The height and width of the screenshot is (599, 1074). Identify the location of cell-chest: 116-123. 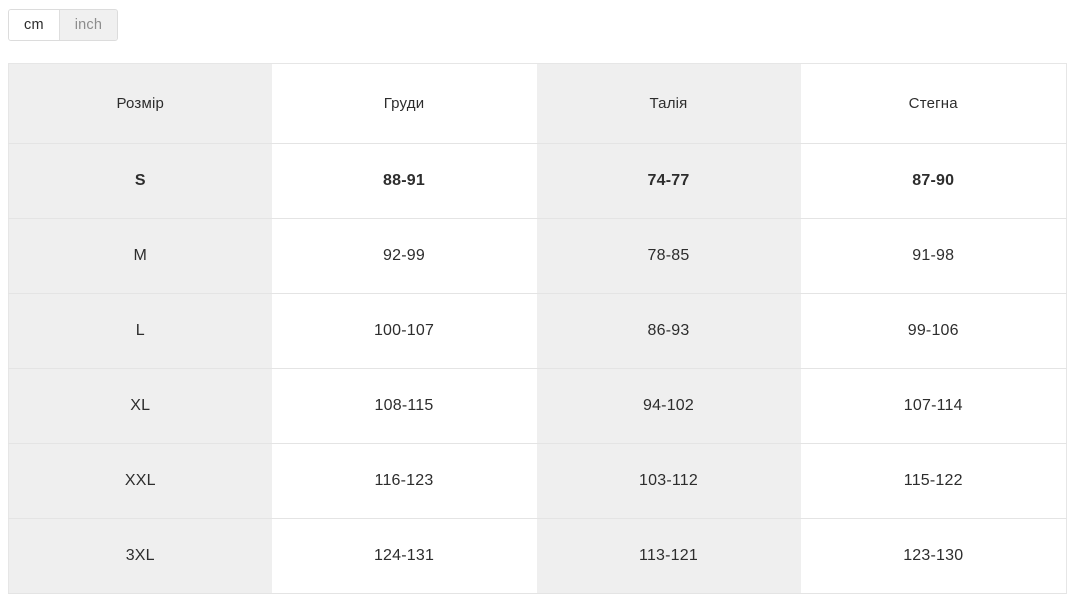
(404, 481).